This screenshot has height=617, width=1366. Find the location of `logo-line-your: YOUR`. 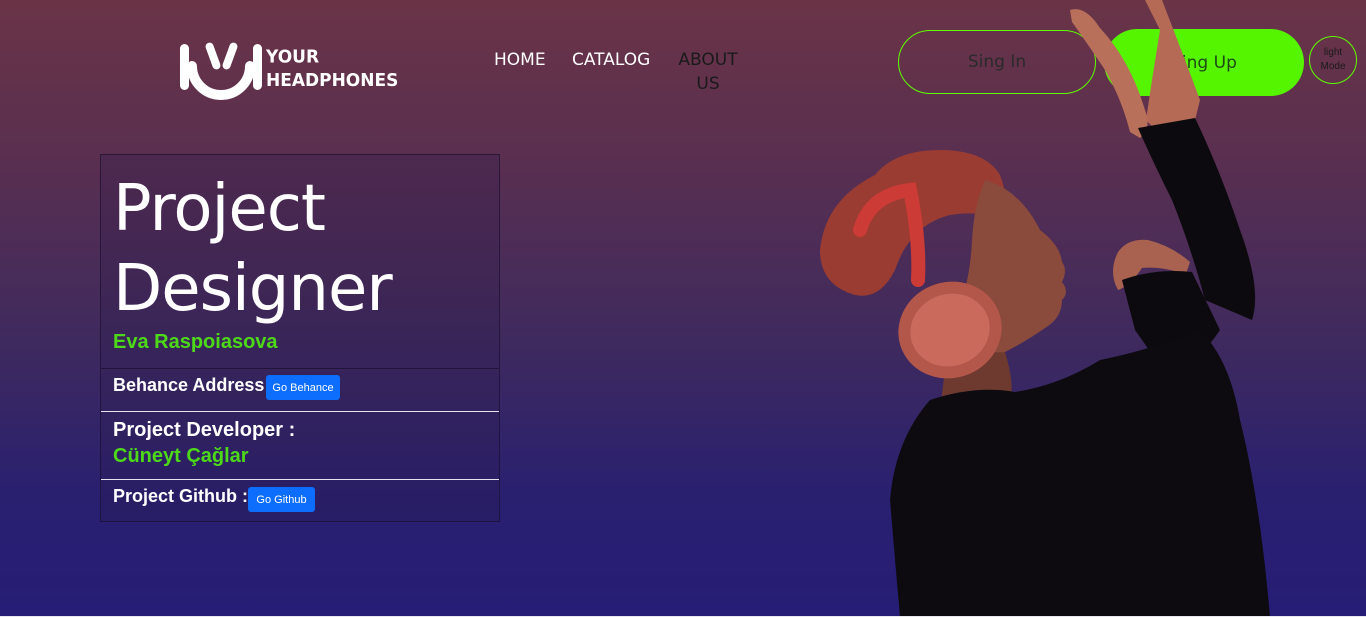

logo-line-your: YOUR is located at coordinates (293, 57).